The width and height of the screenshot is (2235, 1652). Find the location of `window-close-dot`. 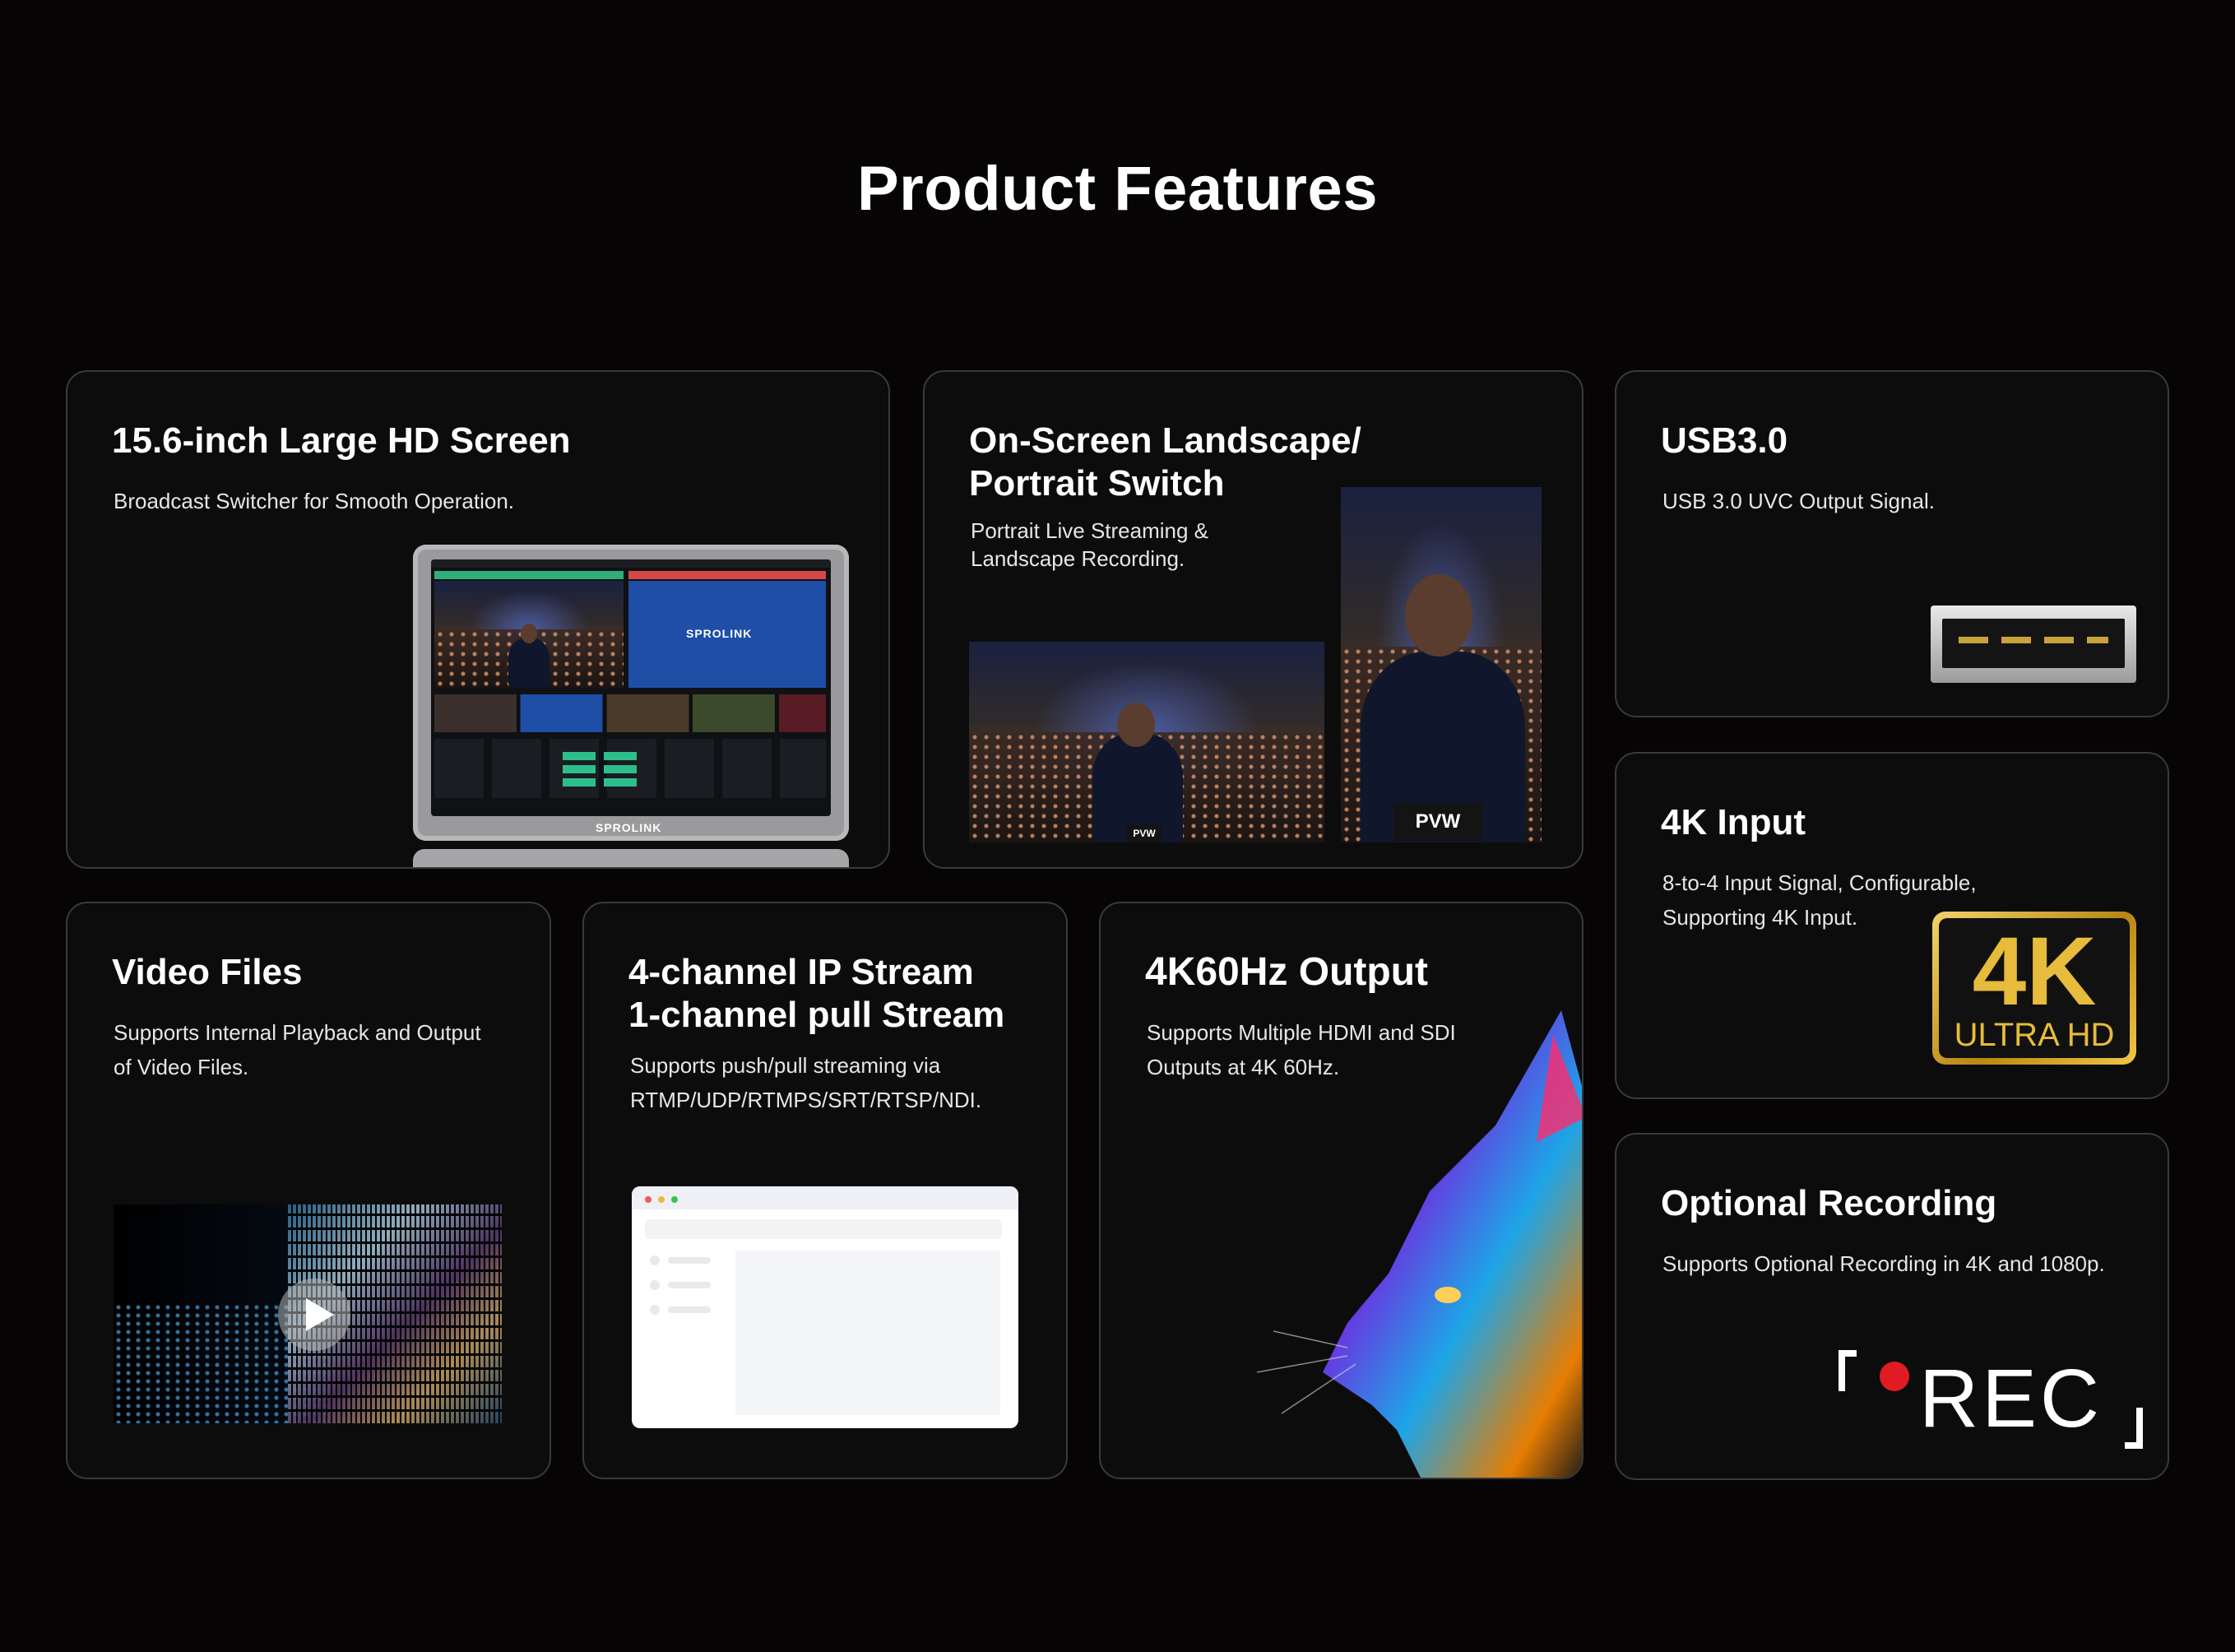

window-close-dot is located at coordinates (648, 1200).